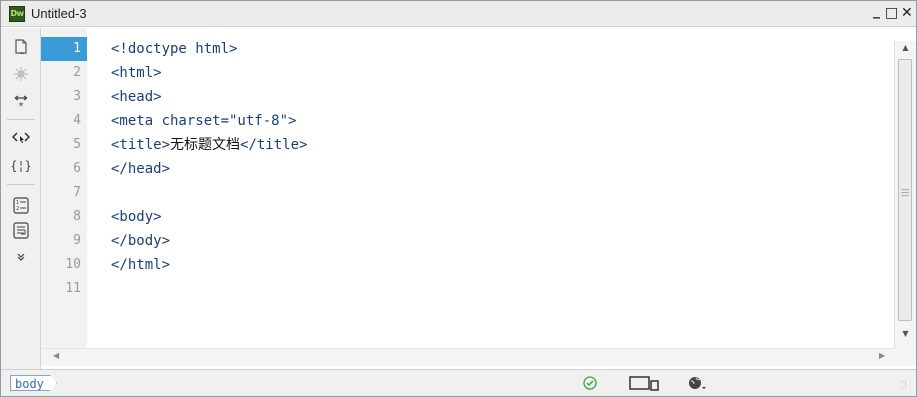 This screenshot has width=917, height=397. I want to click on code-tag: <title>, so click(141, 145).